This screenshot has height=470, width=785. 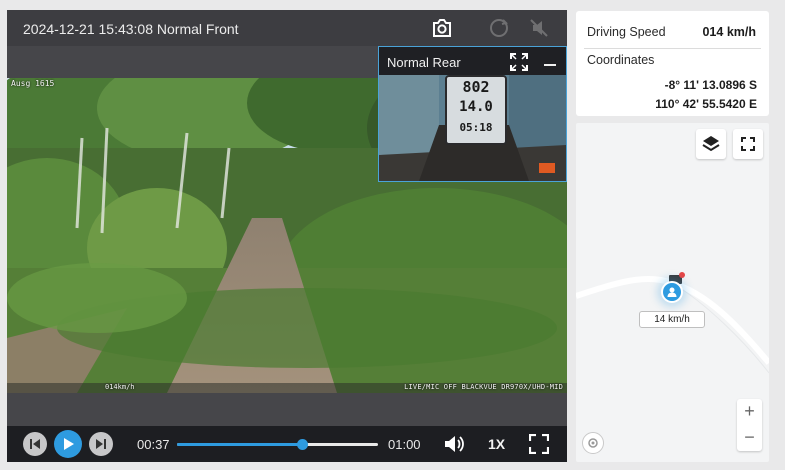 I want to click on rear-video-frame: 802 14.0 05:18, so click(x=472, y=128).